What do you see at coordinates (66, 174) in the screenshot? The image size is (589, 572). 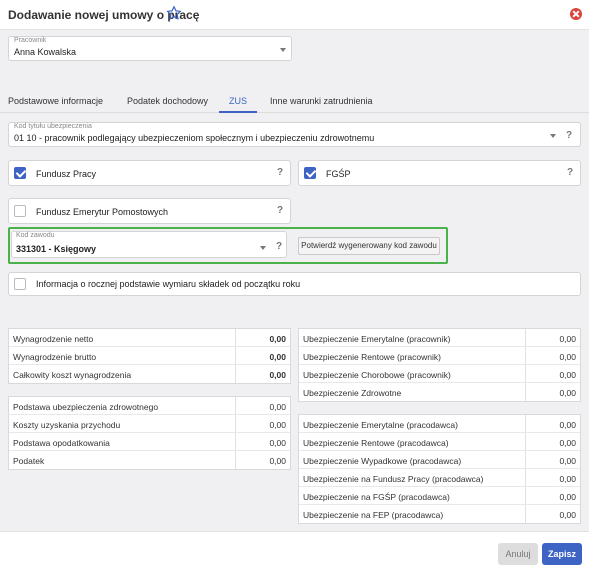 I see `fundusz-pracy-label: Fundusz Pracy` at bounding box center [66, 174].